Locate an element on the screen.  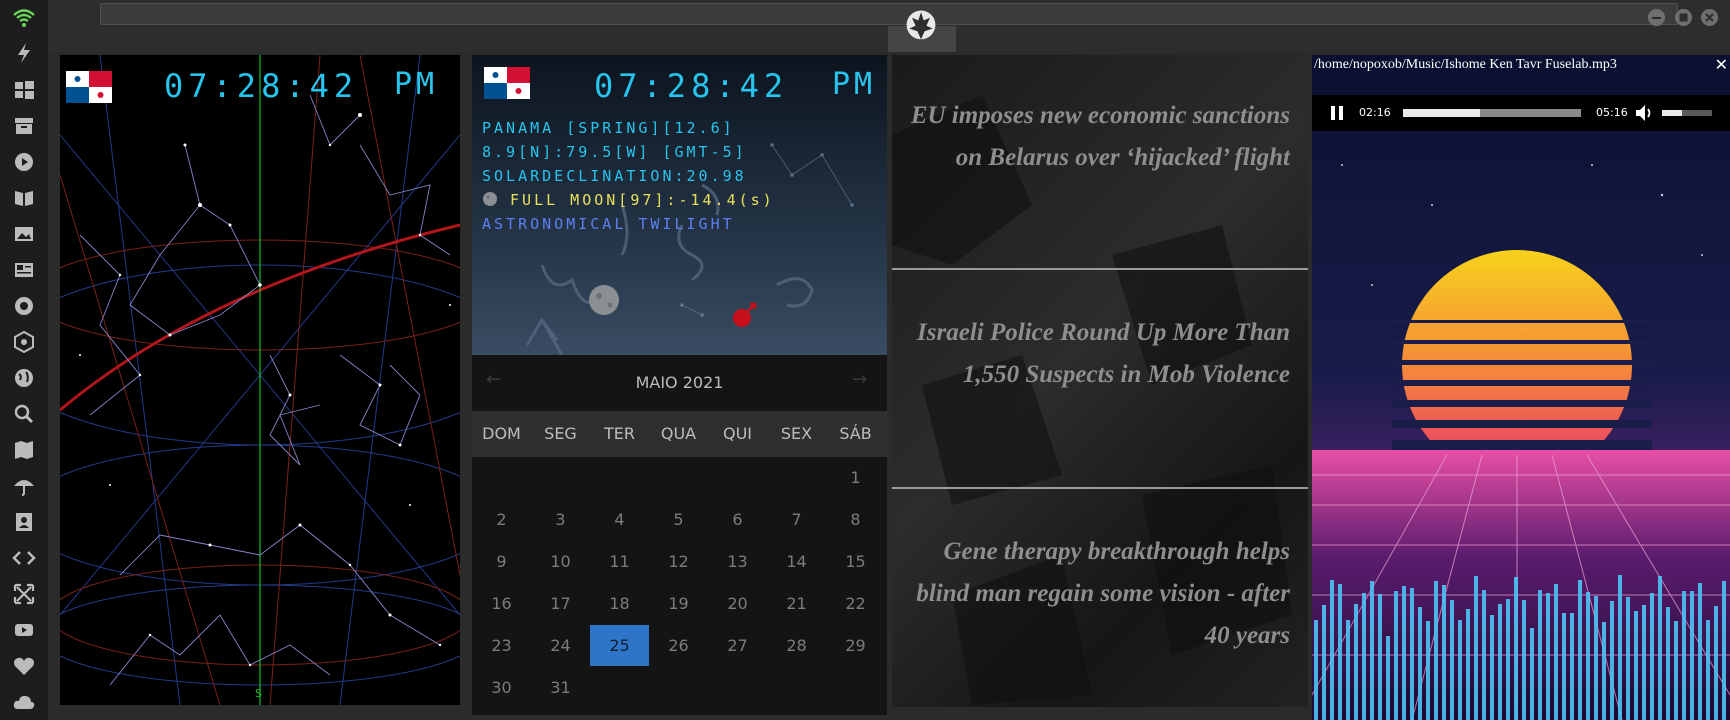
moon-icon is located at coordinates (490, 199).